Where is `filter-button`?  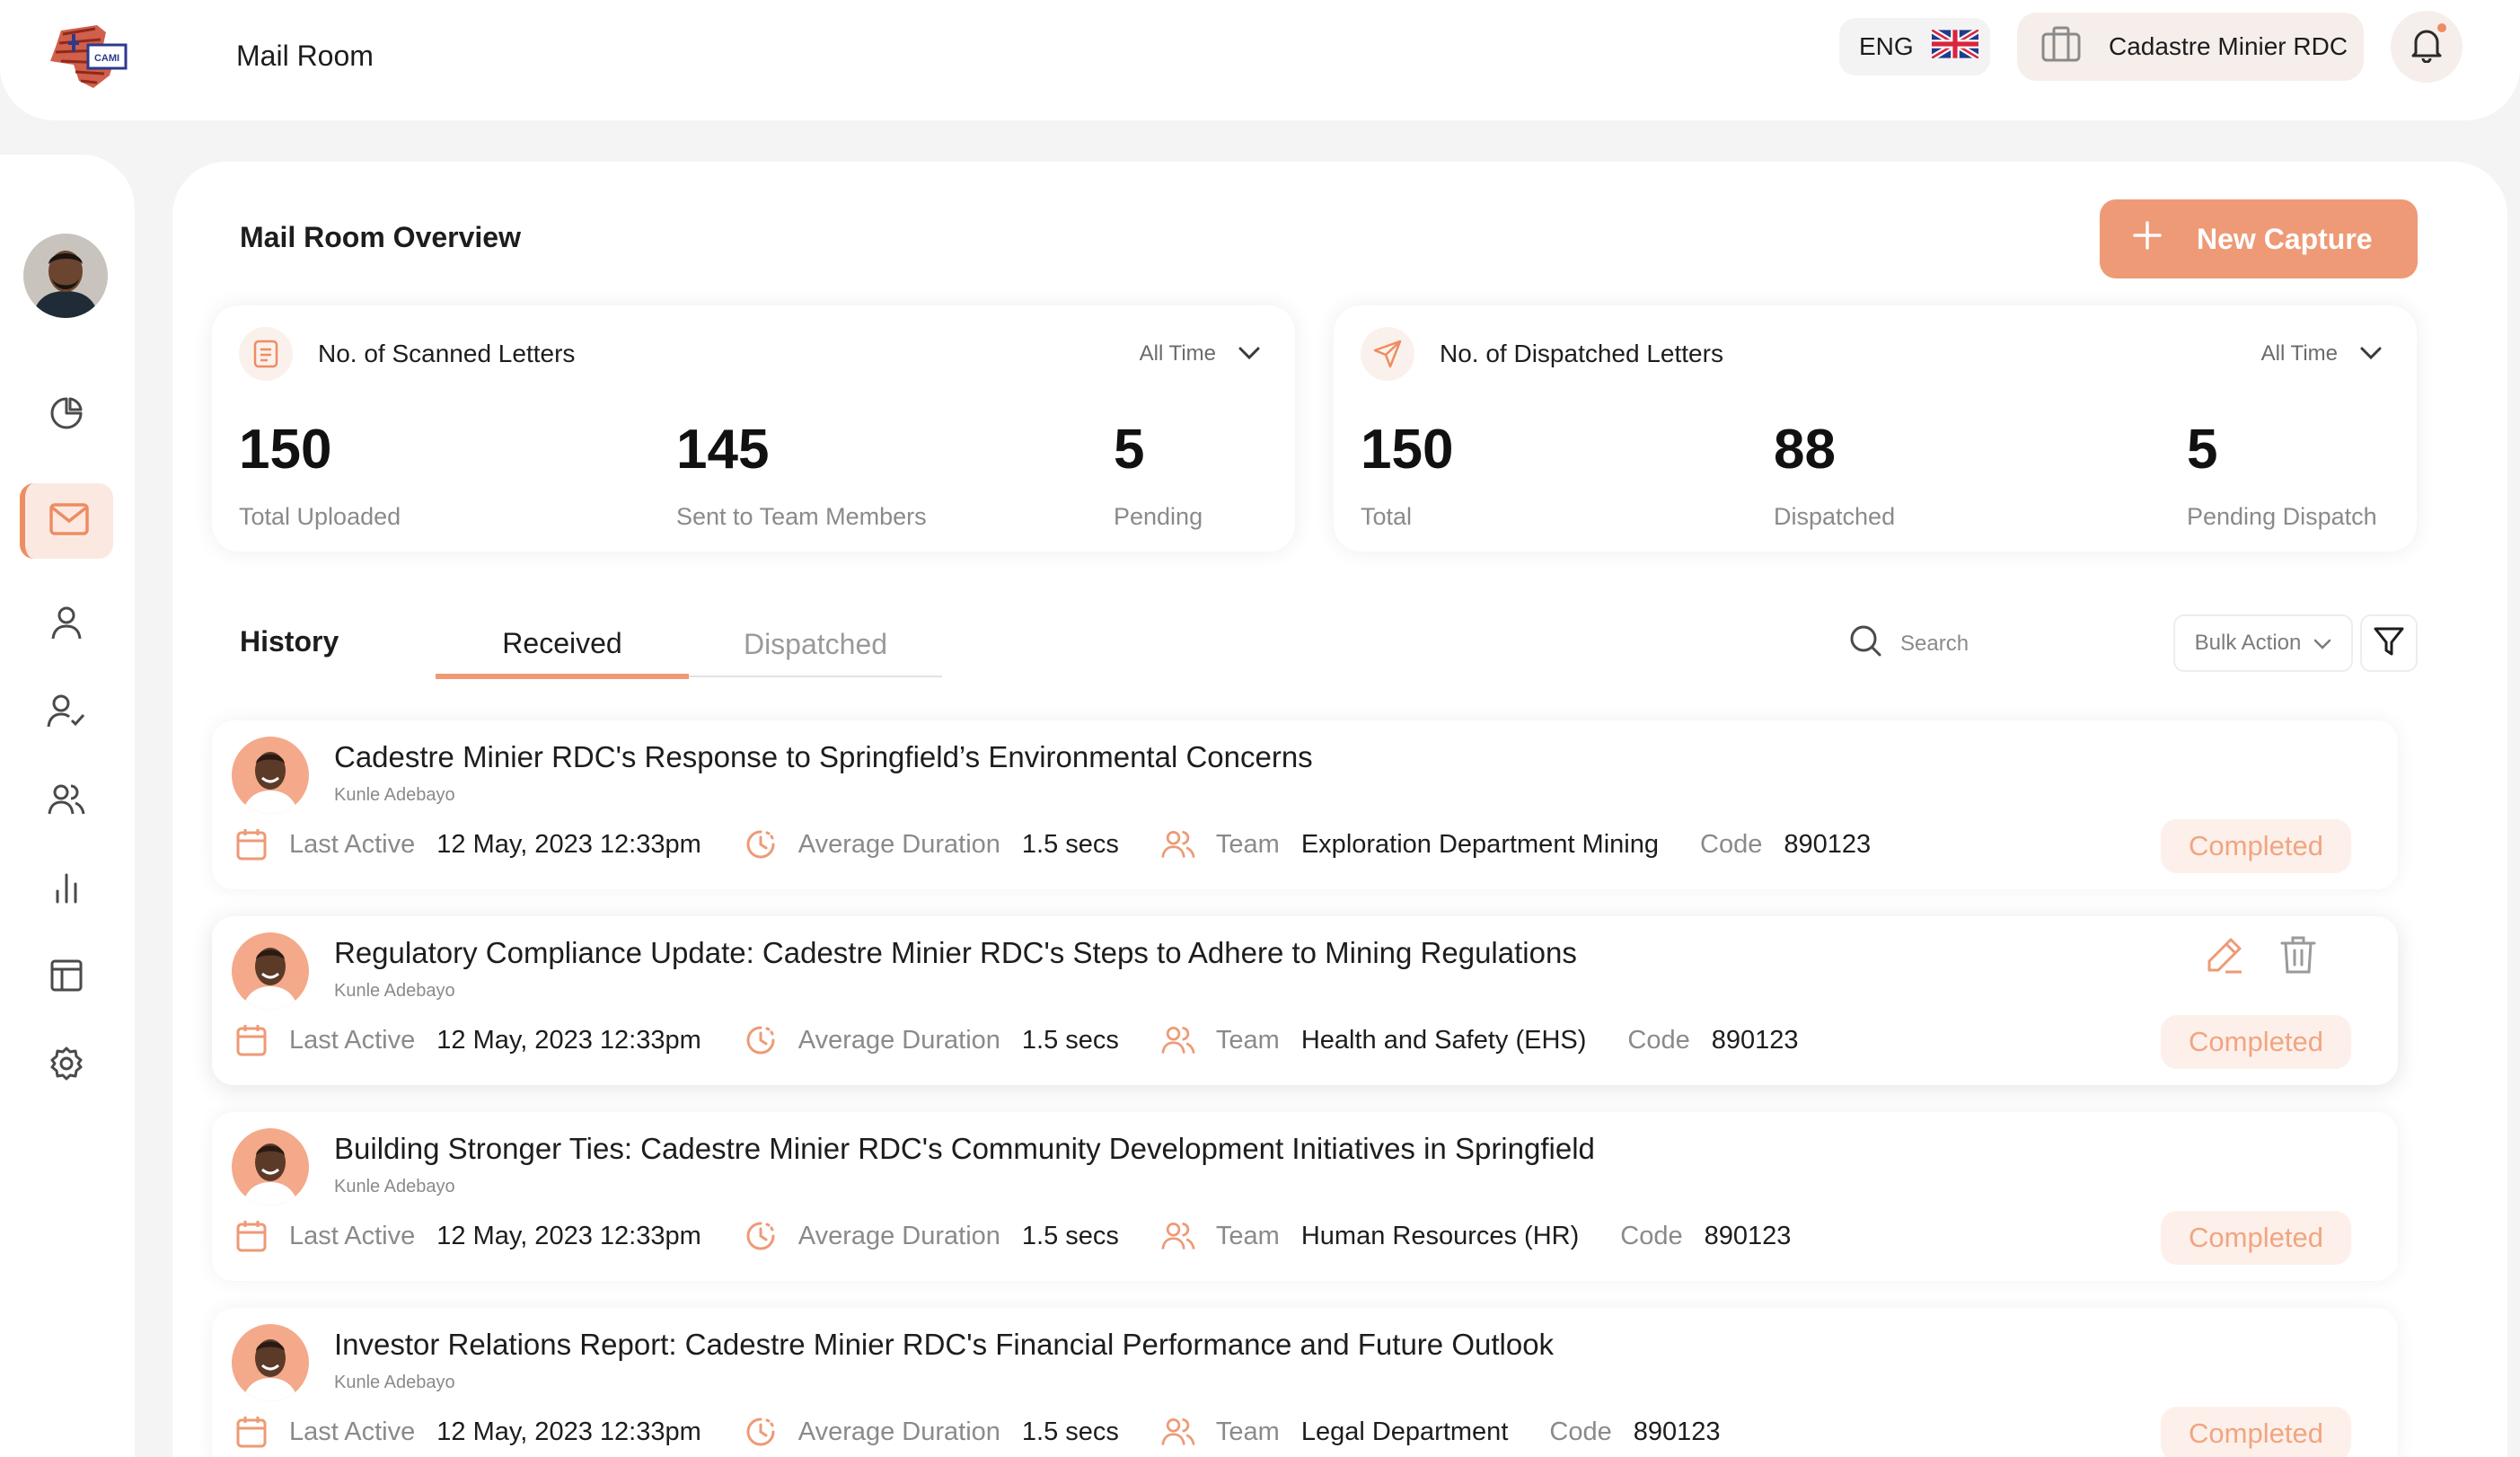
filter-button is located at coordinates (2389, 643).